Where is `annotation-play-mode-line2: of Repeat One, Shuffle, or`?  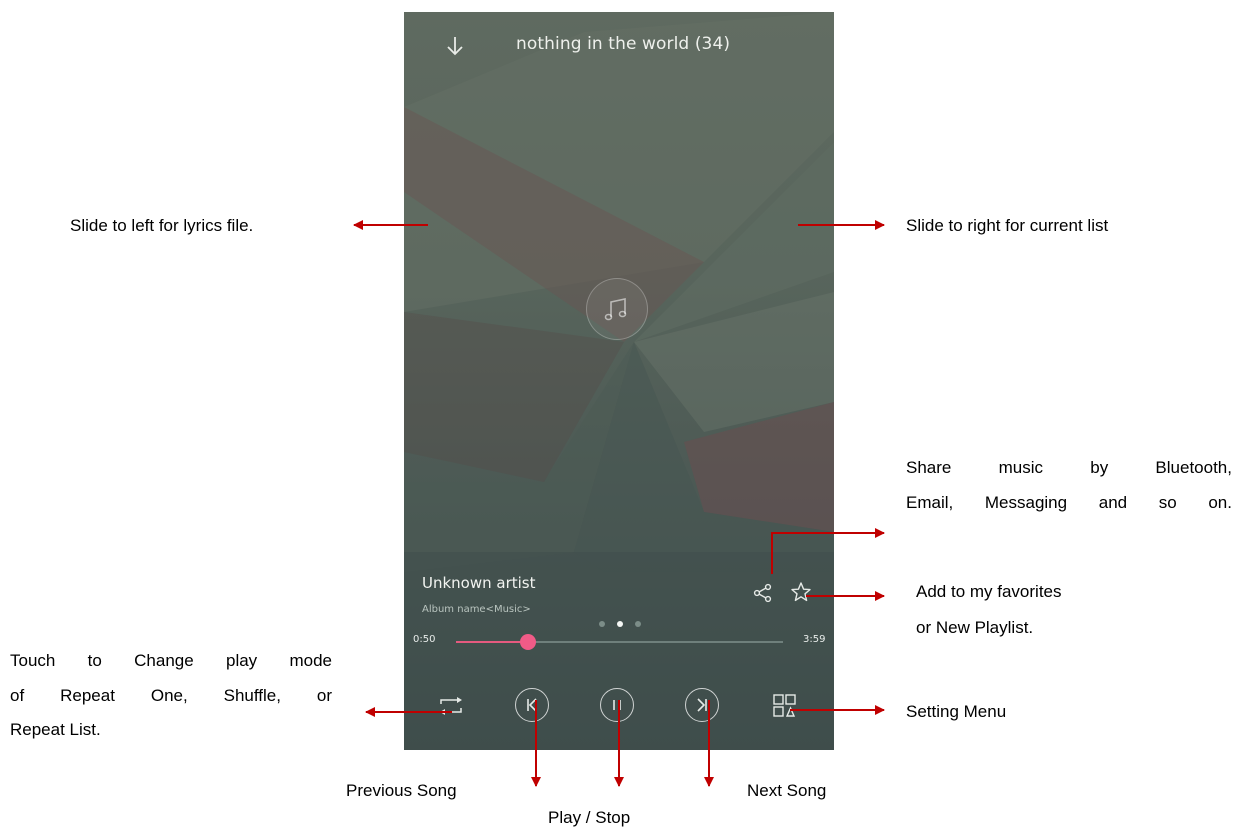 annotation-play-mode-line2: of Repeat One, Shuffle, or is located at coordinates (171, 695).